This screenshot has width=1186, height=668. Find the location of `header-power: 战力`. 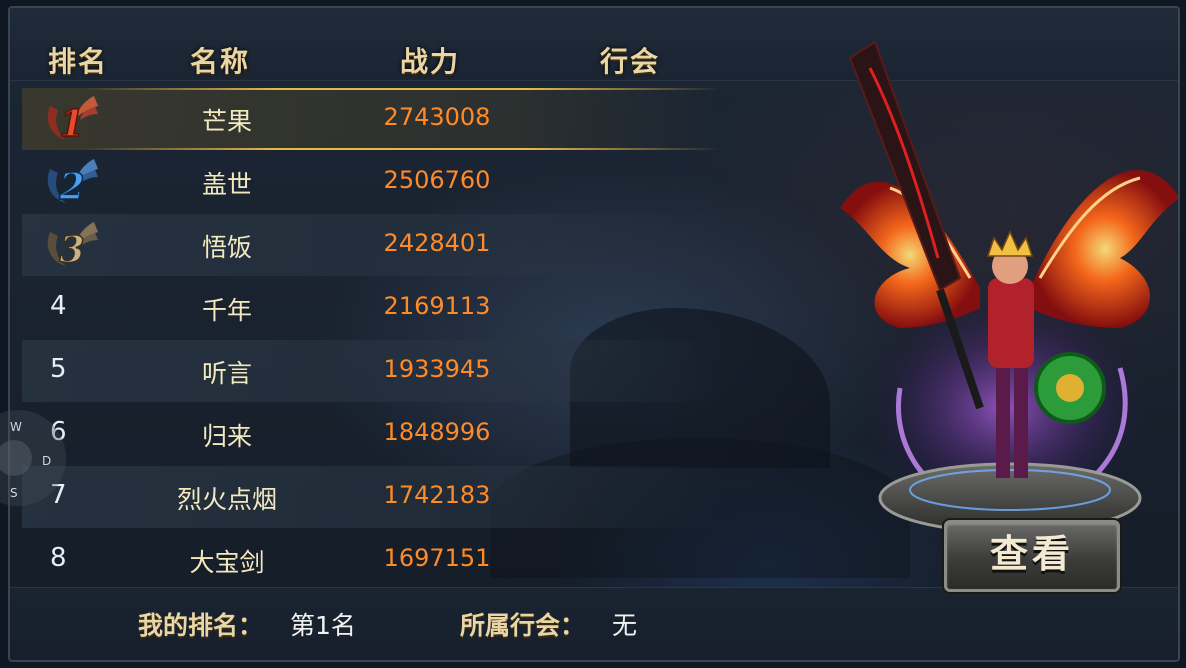

header-power: 战力 is located at coordinates (430, 61).